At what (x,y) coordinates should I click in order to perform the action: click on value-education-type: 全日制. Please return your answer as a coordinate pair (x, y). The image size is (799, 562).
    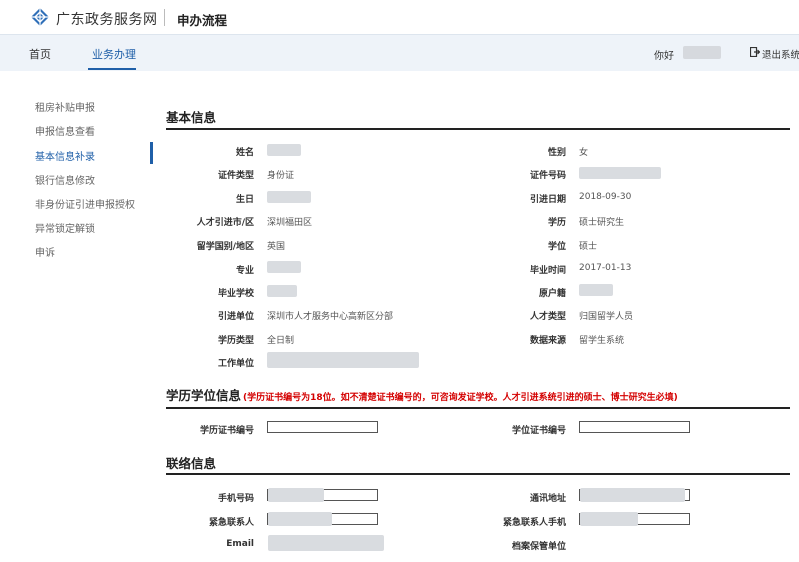
    Looking at the image, I should click on (281, 341).